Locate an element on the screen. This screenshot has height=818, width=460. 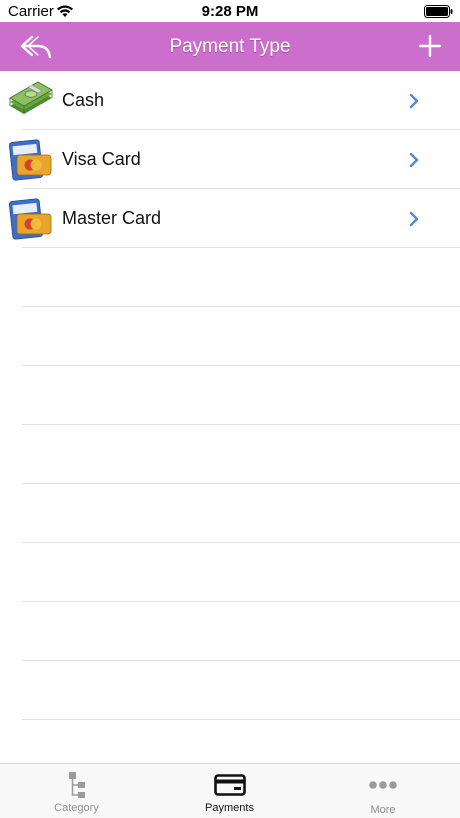
cash-icon is located at coordinates (31, 97).